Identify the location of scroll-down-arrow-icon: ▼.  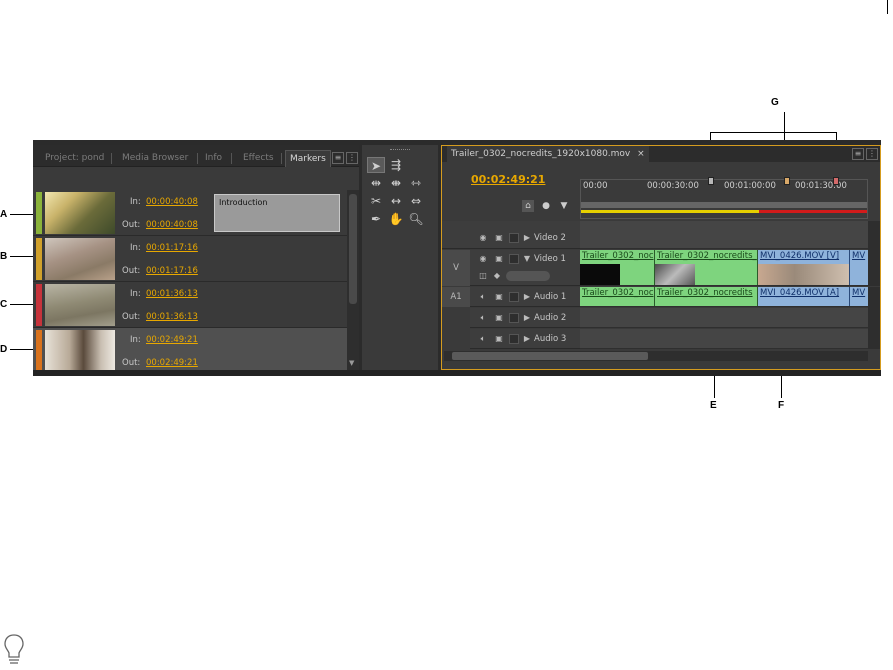
(351, 363).